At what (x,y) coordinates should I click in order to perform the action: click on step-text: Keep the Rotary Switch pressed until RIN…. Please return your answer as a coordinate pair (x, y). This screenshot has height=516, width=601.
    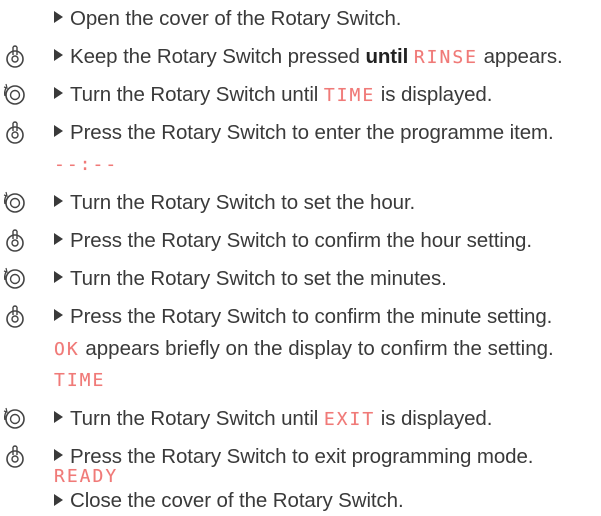
    Looking at the image, I should click on (316, 56).